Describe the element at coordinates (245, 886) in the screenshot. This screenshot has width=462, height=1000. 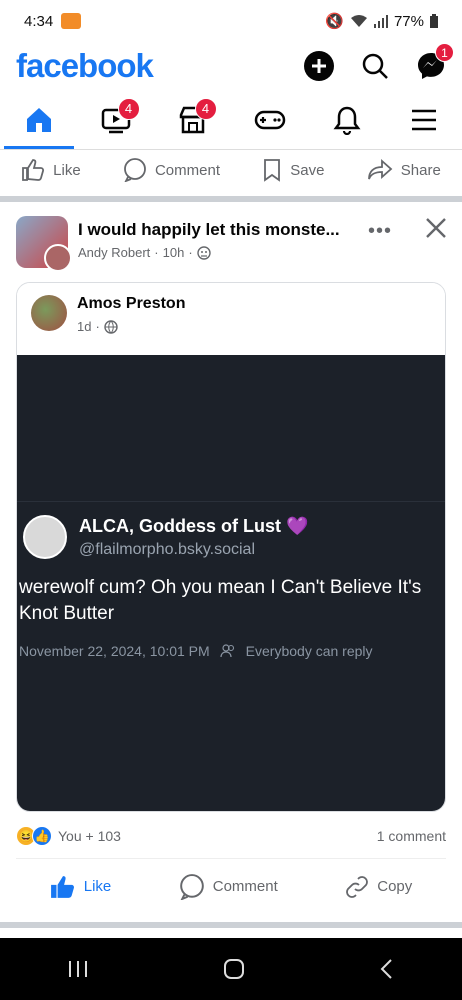
I see `post-comment-label: Comment` at that location.